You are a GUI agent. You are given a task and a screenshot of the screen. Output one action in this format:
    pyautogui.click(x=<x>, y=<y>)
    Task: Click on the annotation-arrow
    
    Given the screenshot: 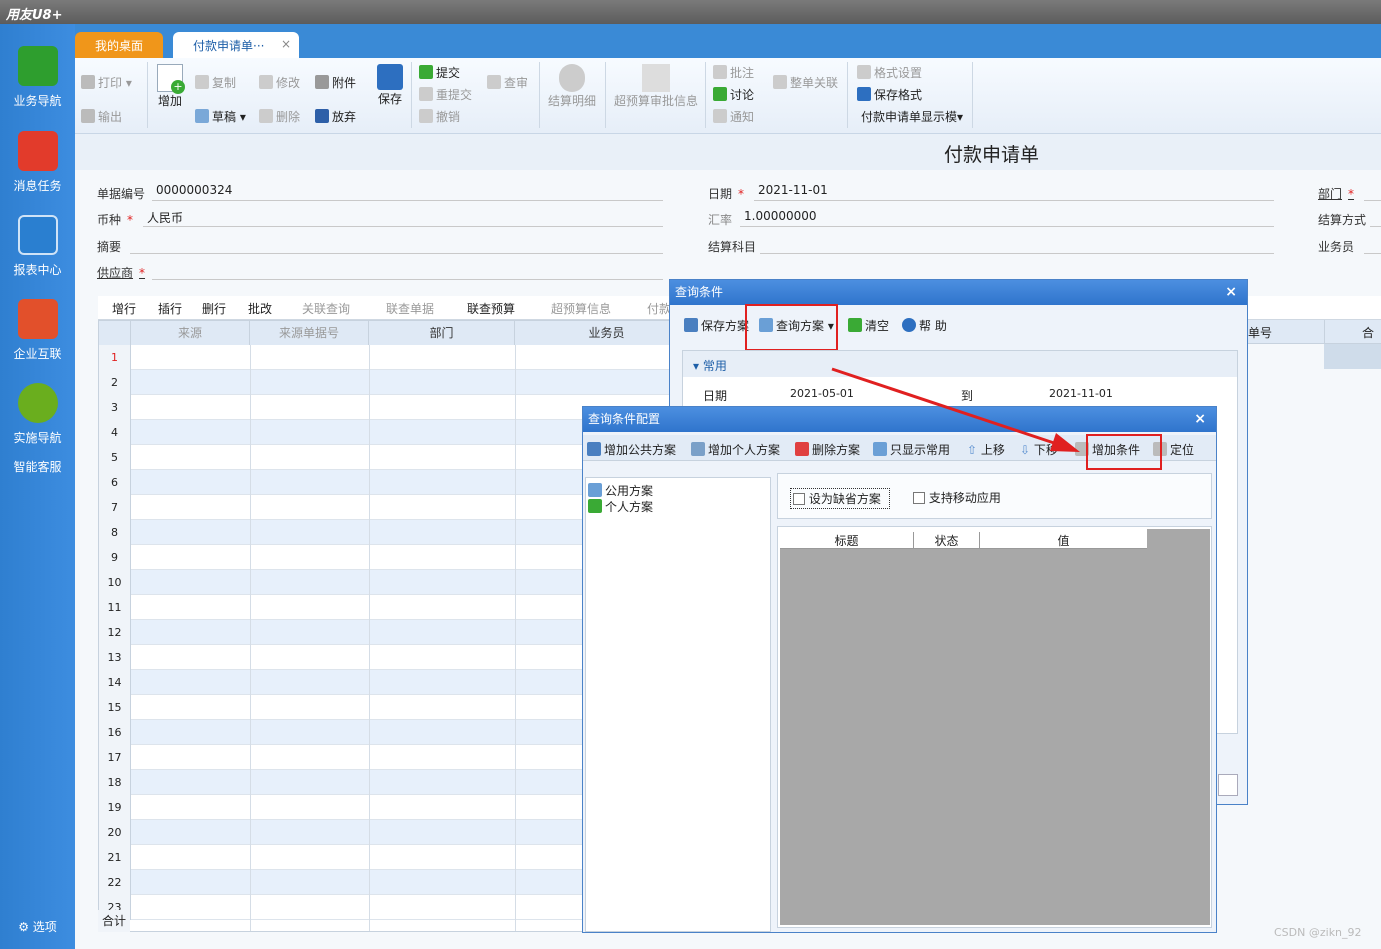 What is the action you would take?
    pyautogui.click(x=955, y=409)
    